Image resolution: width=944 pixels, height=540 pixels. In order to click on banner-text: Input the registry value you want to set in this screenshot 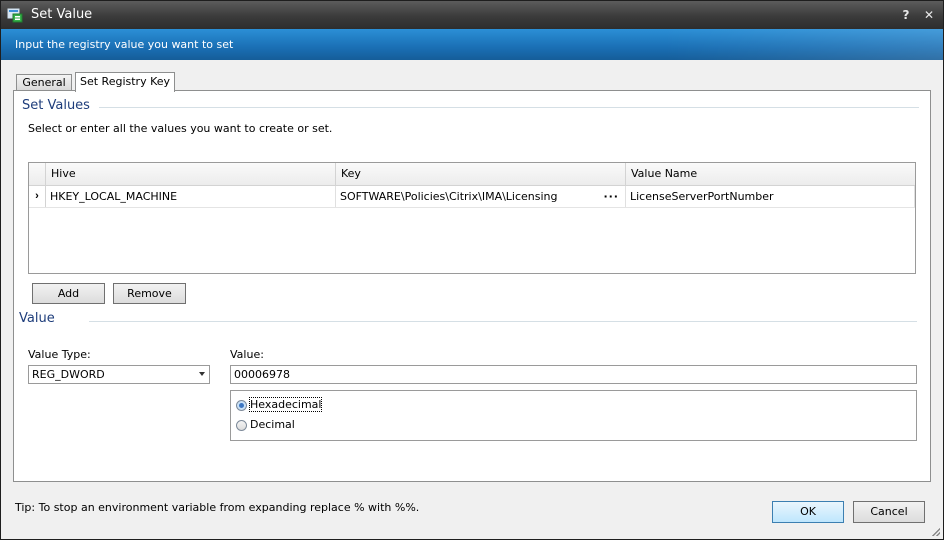, I will do `click(124, 44)`.